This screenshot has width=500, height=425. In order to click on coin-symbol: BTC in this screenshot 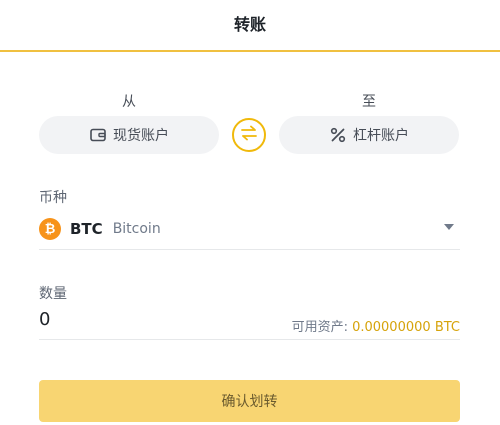, I will do `click(86, 228)`.